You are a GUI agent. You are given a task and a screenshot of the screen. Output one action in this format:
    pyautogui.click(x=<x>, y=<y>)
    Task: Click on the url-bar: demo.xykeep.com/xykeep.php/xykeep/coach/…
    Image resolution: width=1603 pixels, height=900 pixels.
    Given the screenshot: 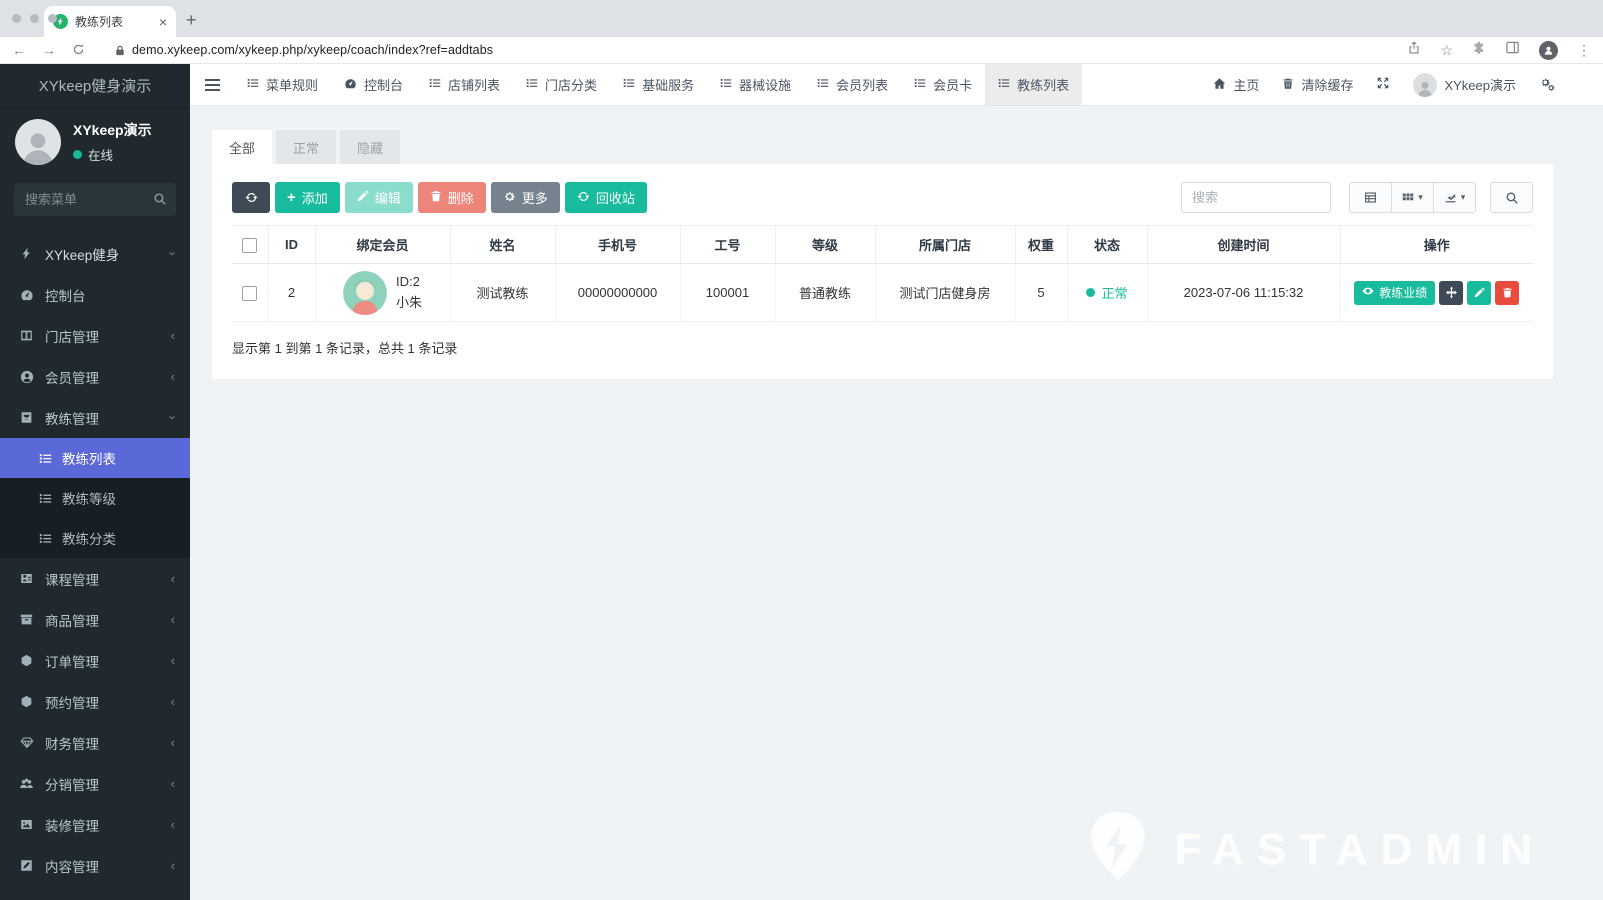 What is the action you would take?
    pyautogui.click(x=312, y=50)
    